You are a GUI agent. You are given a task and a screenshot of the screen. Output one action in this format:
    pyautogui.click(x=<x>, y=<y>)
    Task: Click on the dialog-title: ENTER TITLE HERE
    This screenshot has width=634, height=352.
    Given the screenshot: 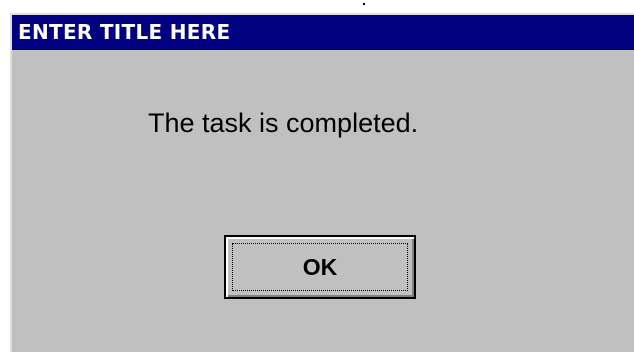 What is the action you would take?
    pyautogui.click(x=124, y=32)
    